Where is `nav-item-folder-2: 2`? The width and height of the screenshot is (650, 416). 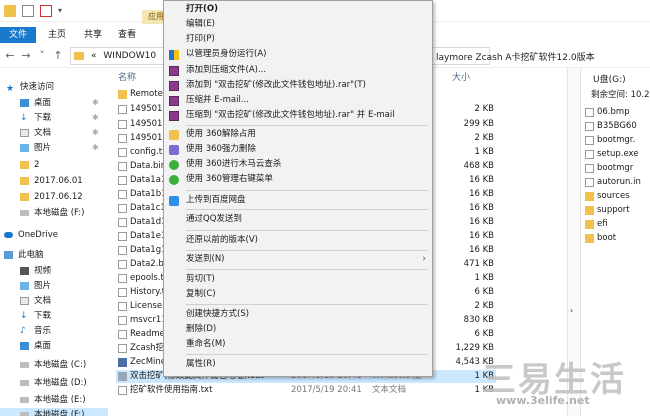 nav-item-folder-2: 2 is located at coordinates (54, 165).